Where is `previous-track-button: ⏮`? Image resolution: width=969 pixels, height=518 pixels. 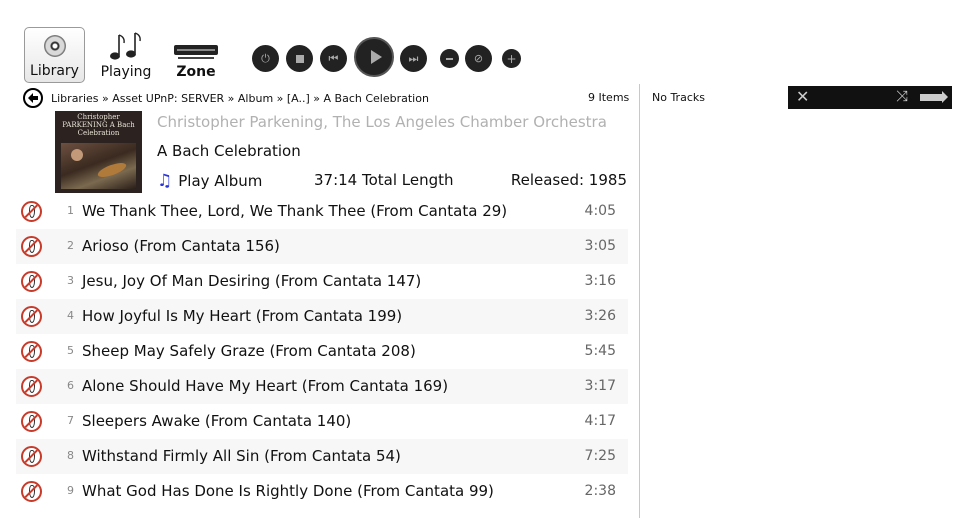 previous-track-button: ⏮ is located at coordinates (333, 58).